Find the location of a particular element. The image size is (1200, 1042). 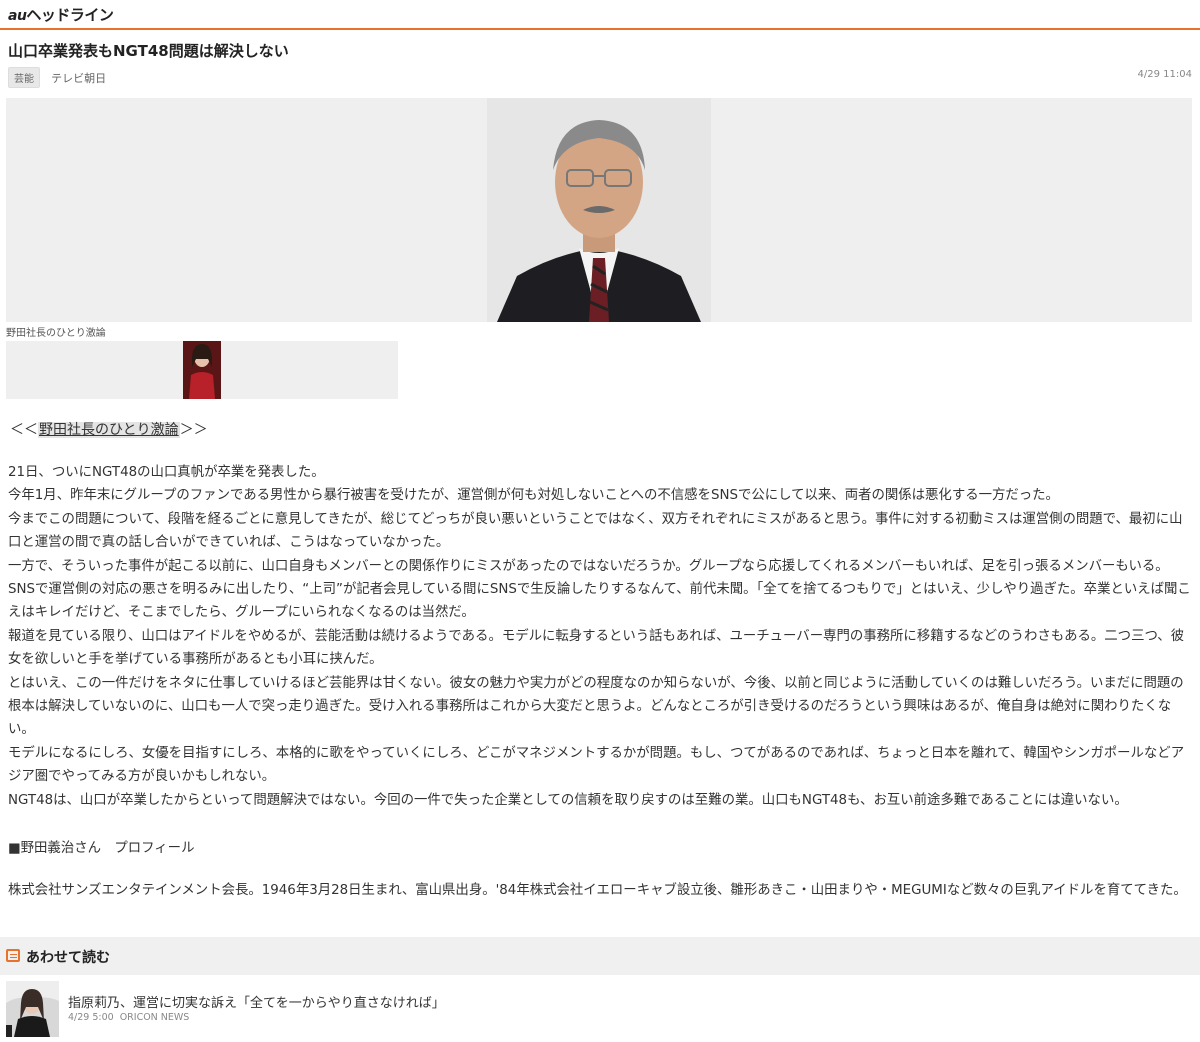

related-section-header: あわせて読む is located at coordinates (600, 956).